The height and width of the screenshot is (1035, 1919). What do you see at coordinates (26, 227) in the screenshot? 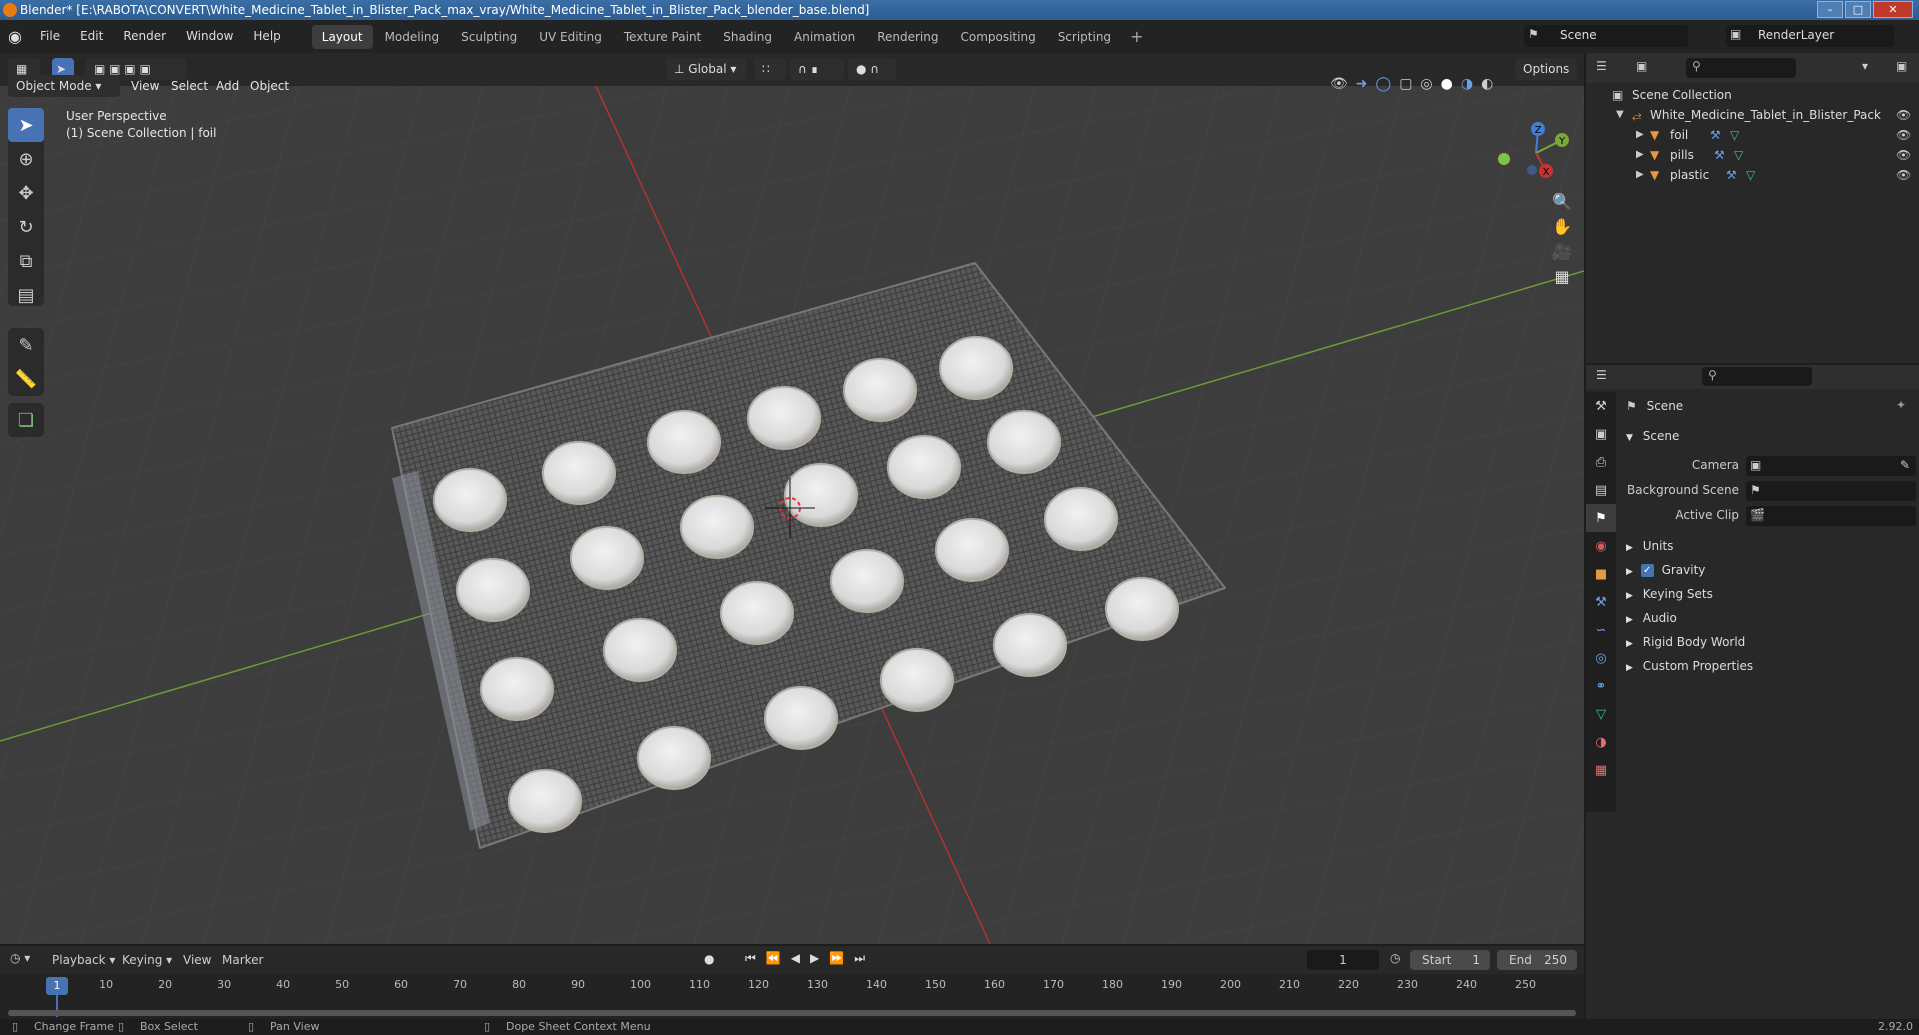
I see `rotate-tool: ↻` at bounding box center [26, 227].